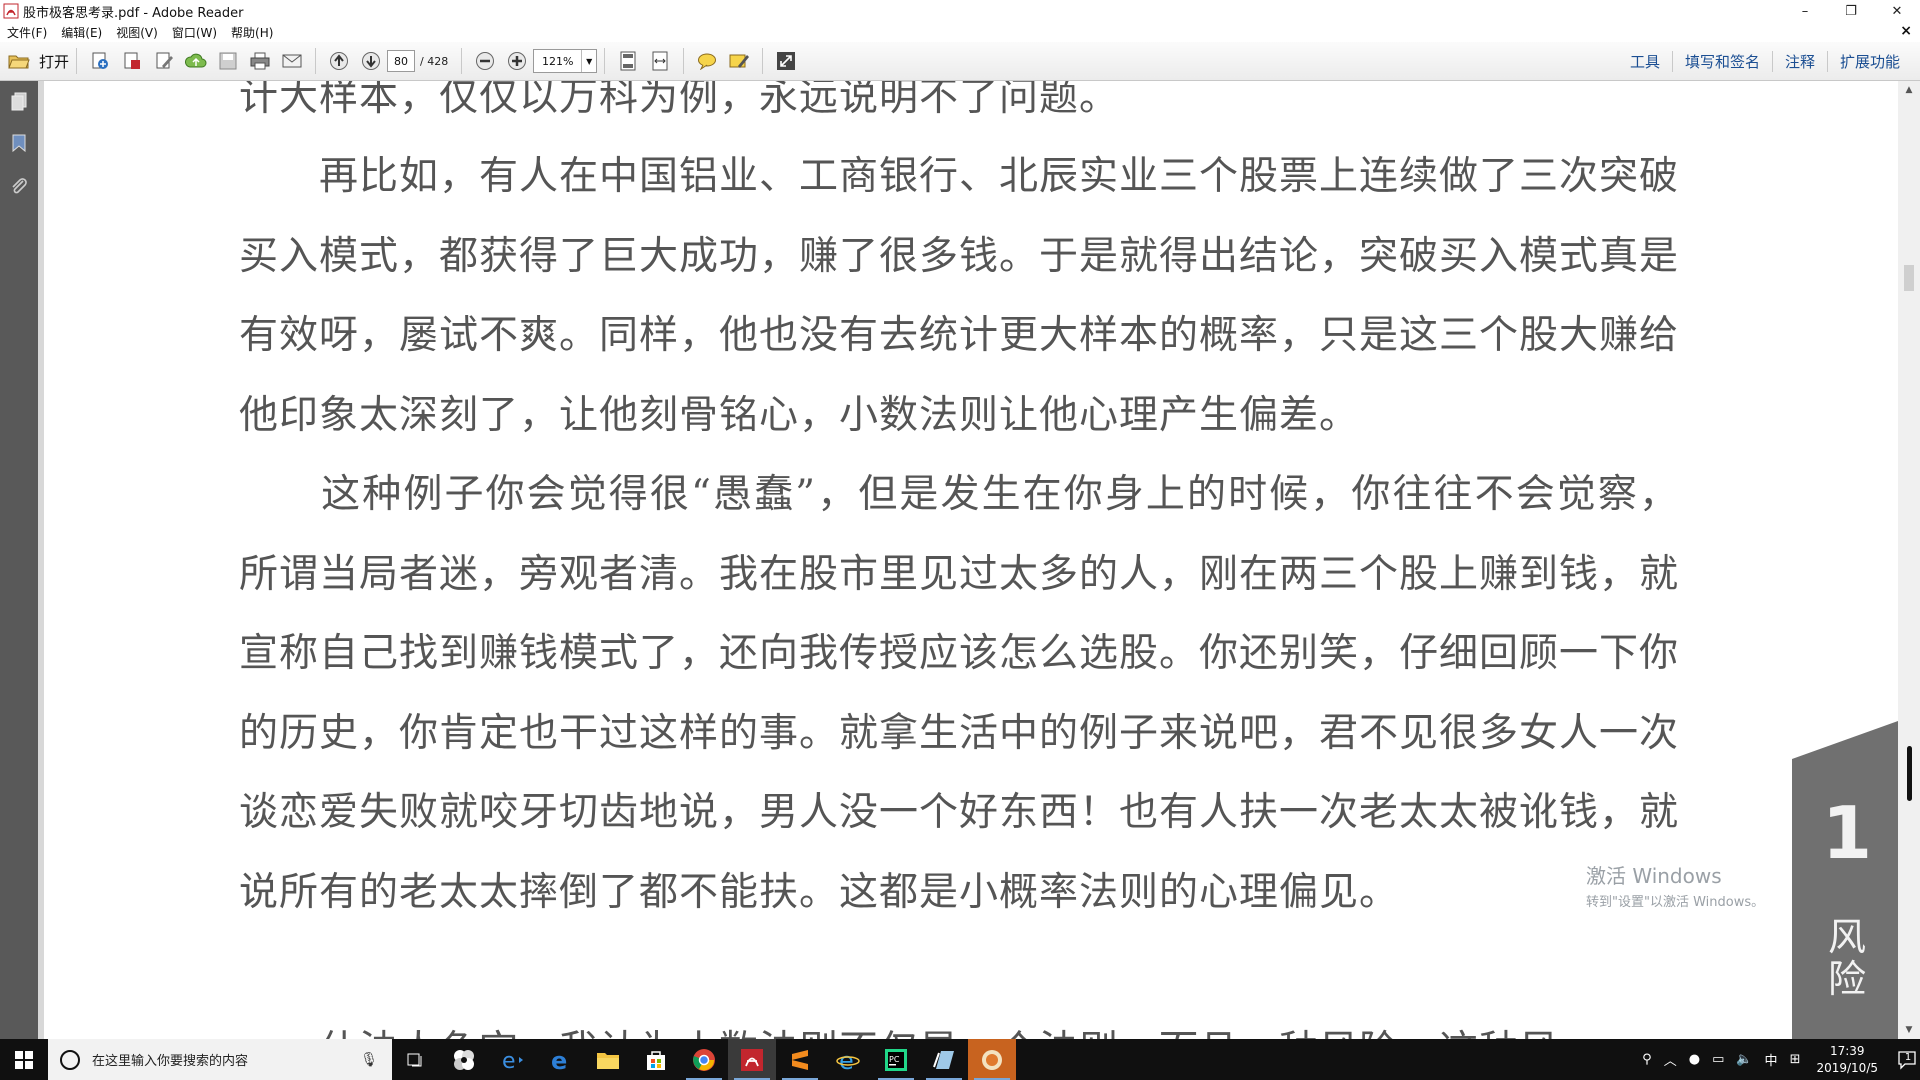 This screenshot has height=1080, width=1920. What do you see at coordinates (1847, 833) in the screenshot?
I see `chapter-number: 1` at bounding box center [1847, 833].